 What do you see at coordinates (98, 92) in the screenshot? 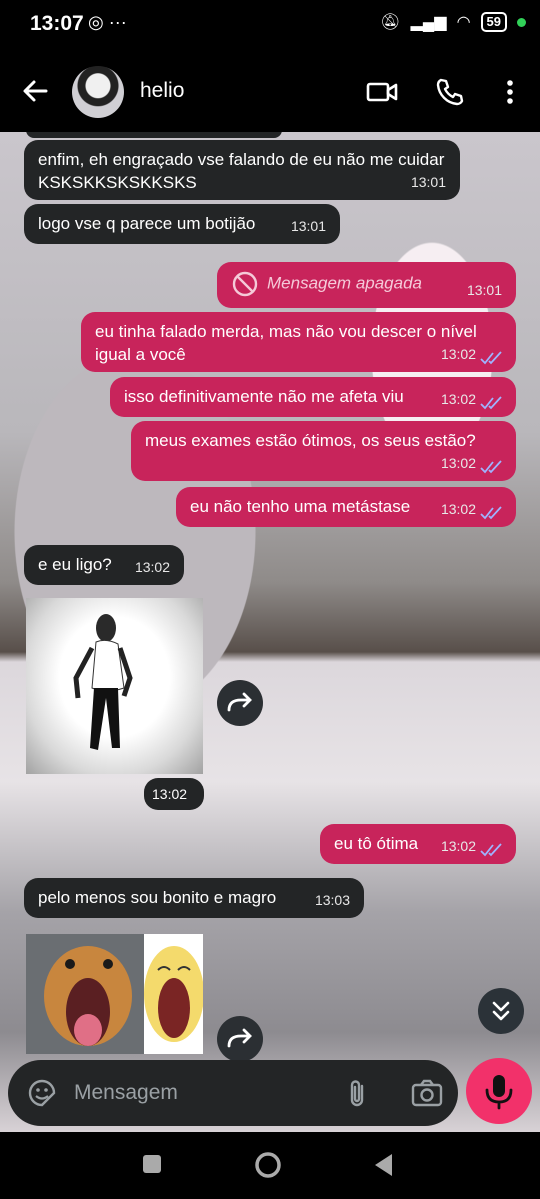
I see `avatar` at bounding box center [98, 92].